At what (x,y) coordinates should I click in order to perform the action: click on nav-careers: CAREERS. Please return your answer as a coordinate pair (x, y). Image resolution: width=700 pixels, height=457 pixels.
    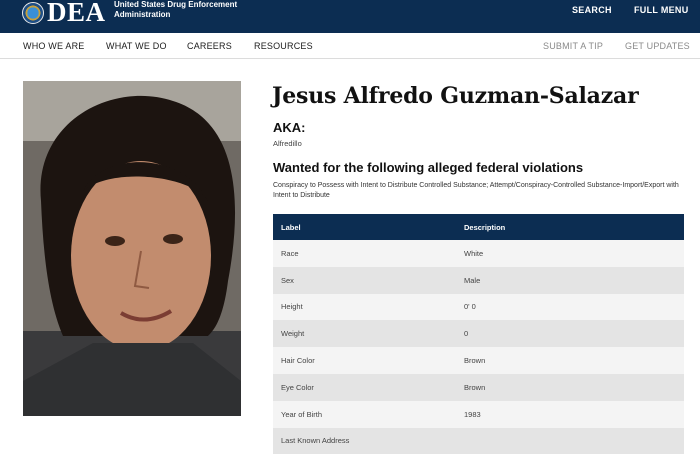
    Looking at the image, I should click on (209, 46).